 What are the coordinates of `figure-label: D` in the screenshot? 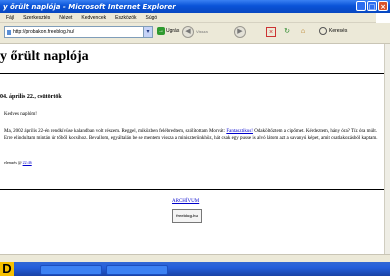 It's located at (7, 269).